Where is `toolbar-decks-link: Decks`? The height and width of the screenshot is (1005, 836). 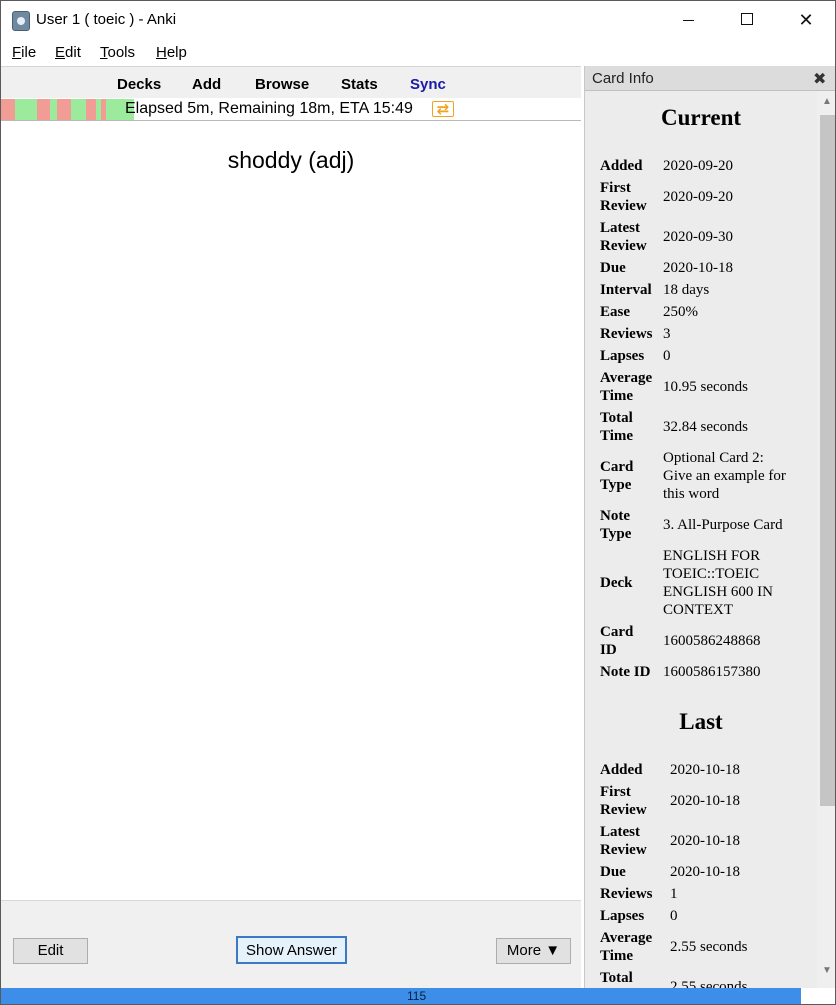
toolbar-decks-link: Decks is located at coordinates (139, 84).